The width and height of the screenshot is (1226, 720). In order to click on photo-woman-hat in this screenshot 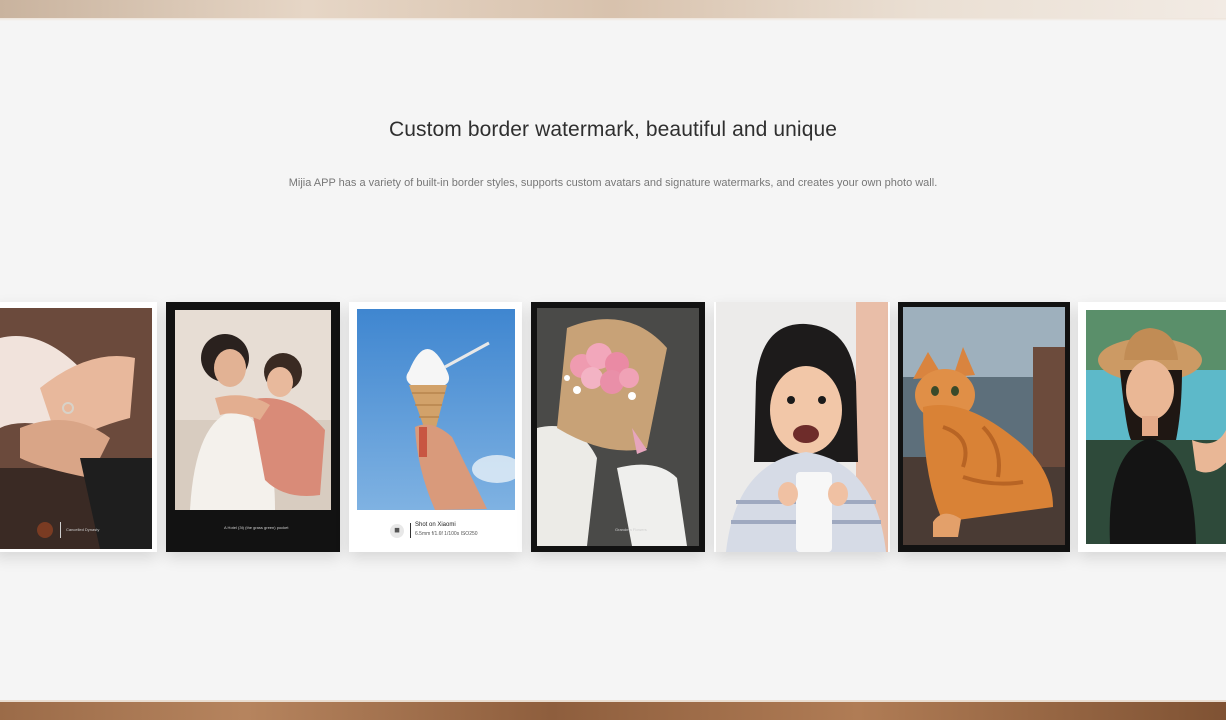, I will do `click(1156, 427)`.